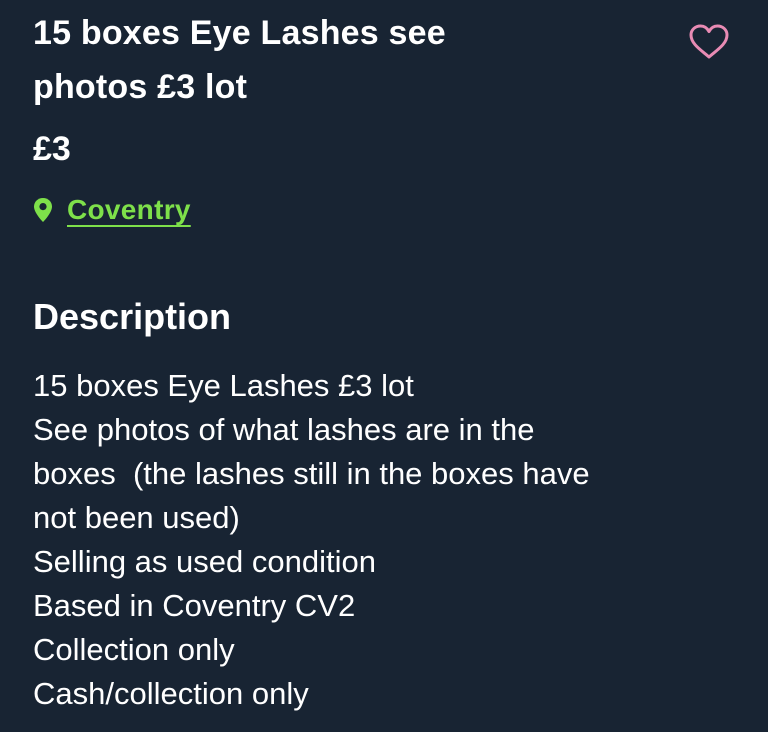  I want to click on listing-title-line-2: photos £3 lot, so click(140, 87).